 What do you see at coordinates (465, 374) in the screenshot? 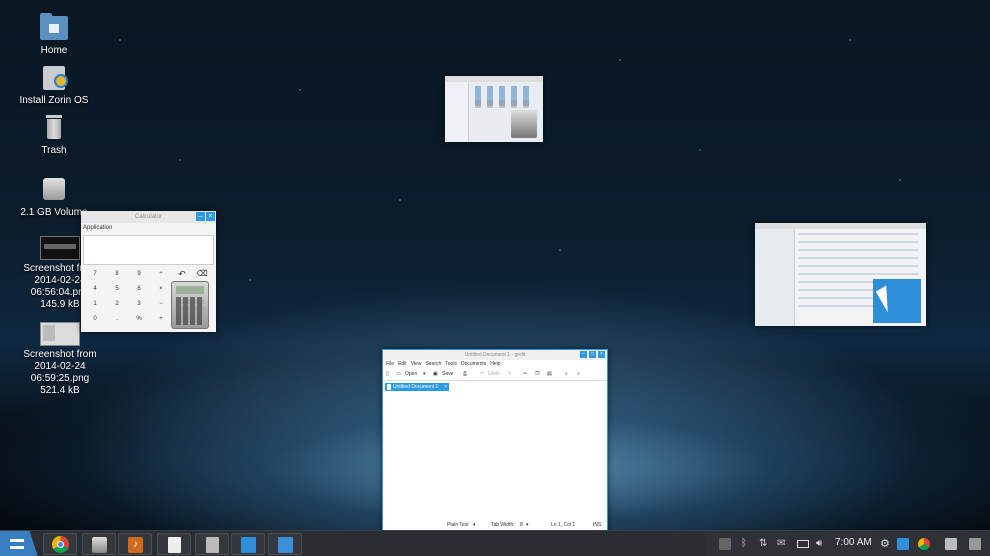
I see `print-icon: ⎙` at bounding box center [465, 374].